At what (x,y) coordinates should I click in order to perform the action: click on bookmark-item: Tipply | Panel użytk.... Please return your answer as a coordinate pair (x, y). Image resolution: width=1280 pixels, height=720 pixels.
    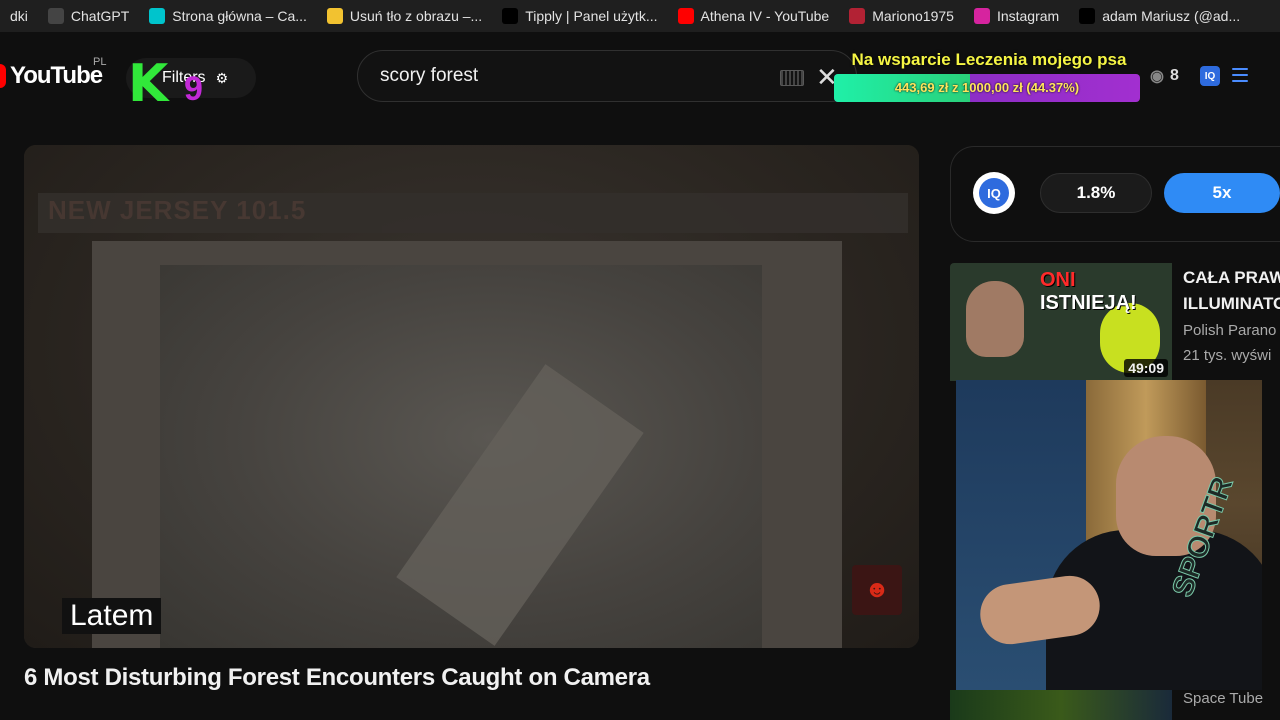
    Looking at the image, I should click on (579, 16).